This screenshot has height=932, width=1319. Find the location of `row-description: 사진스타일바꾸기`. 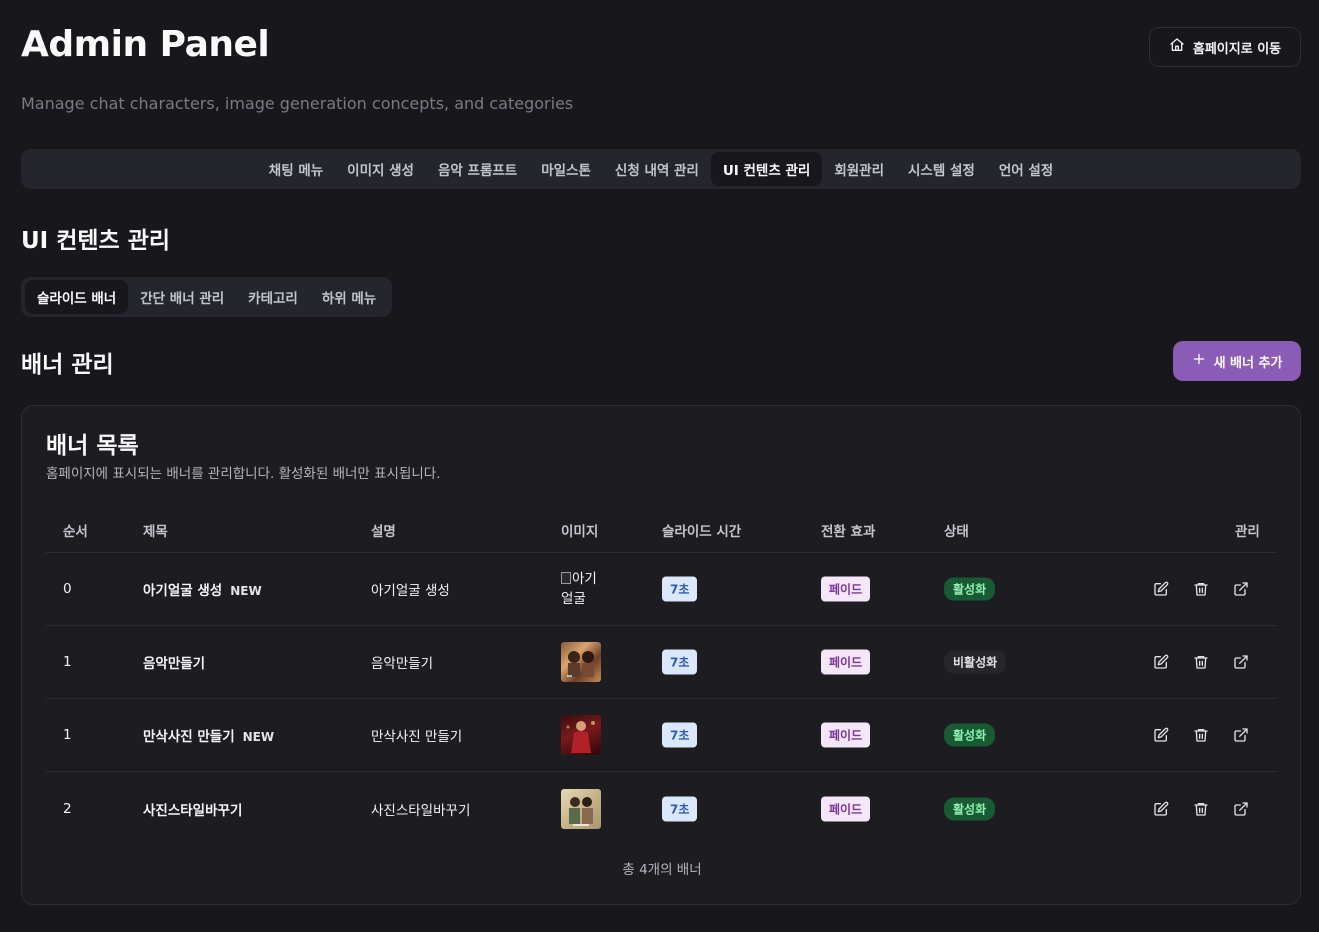

row-description: 사진스타일바꾸기 is located at coordinates (421, 810).